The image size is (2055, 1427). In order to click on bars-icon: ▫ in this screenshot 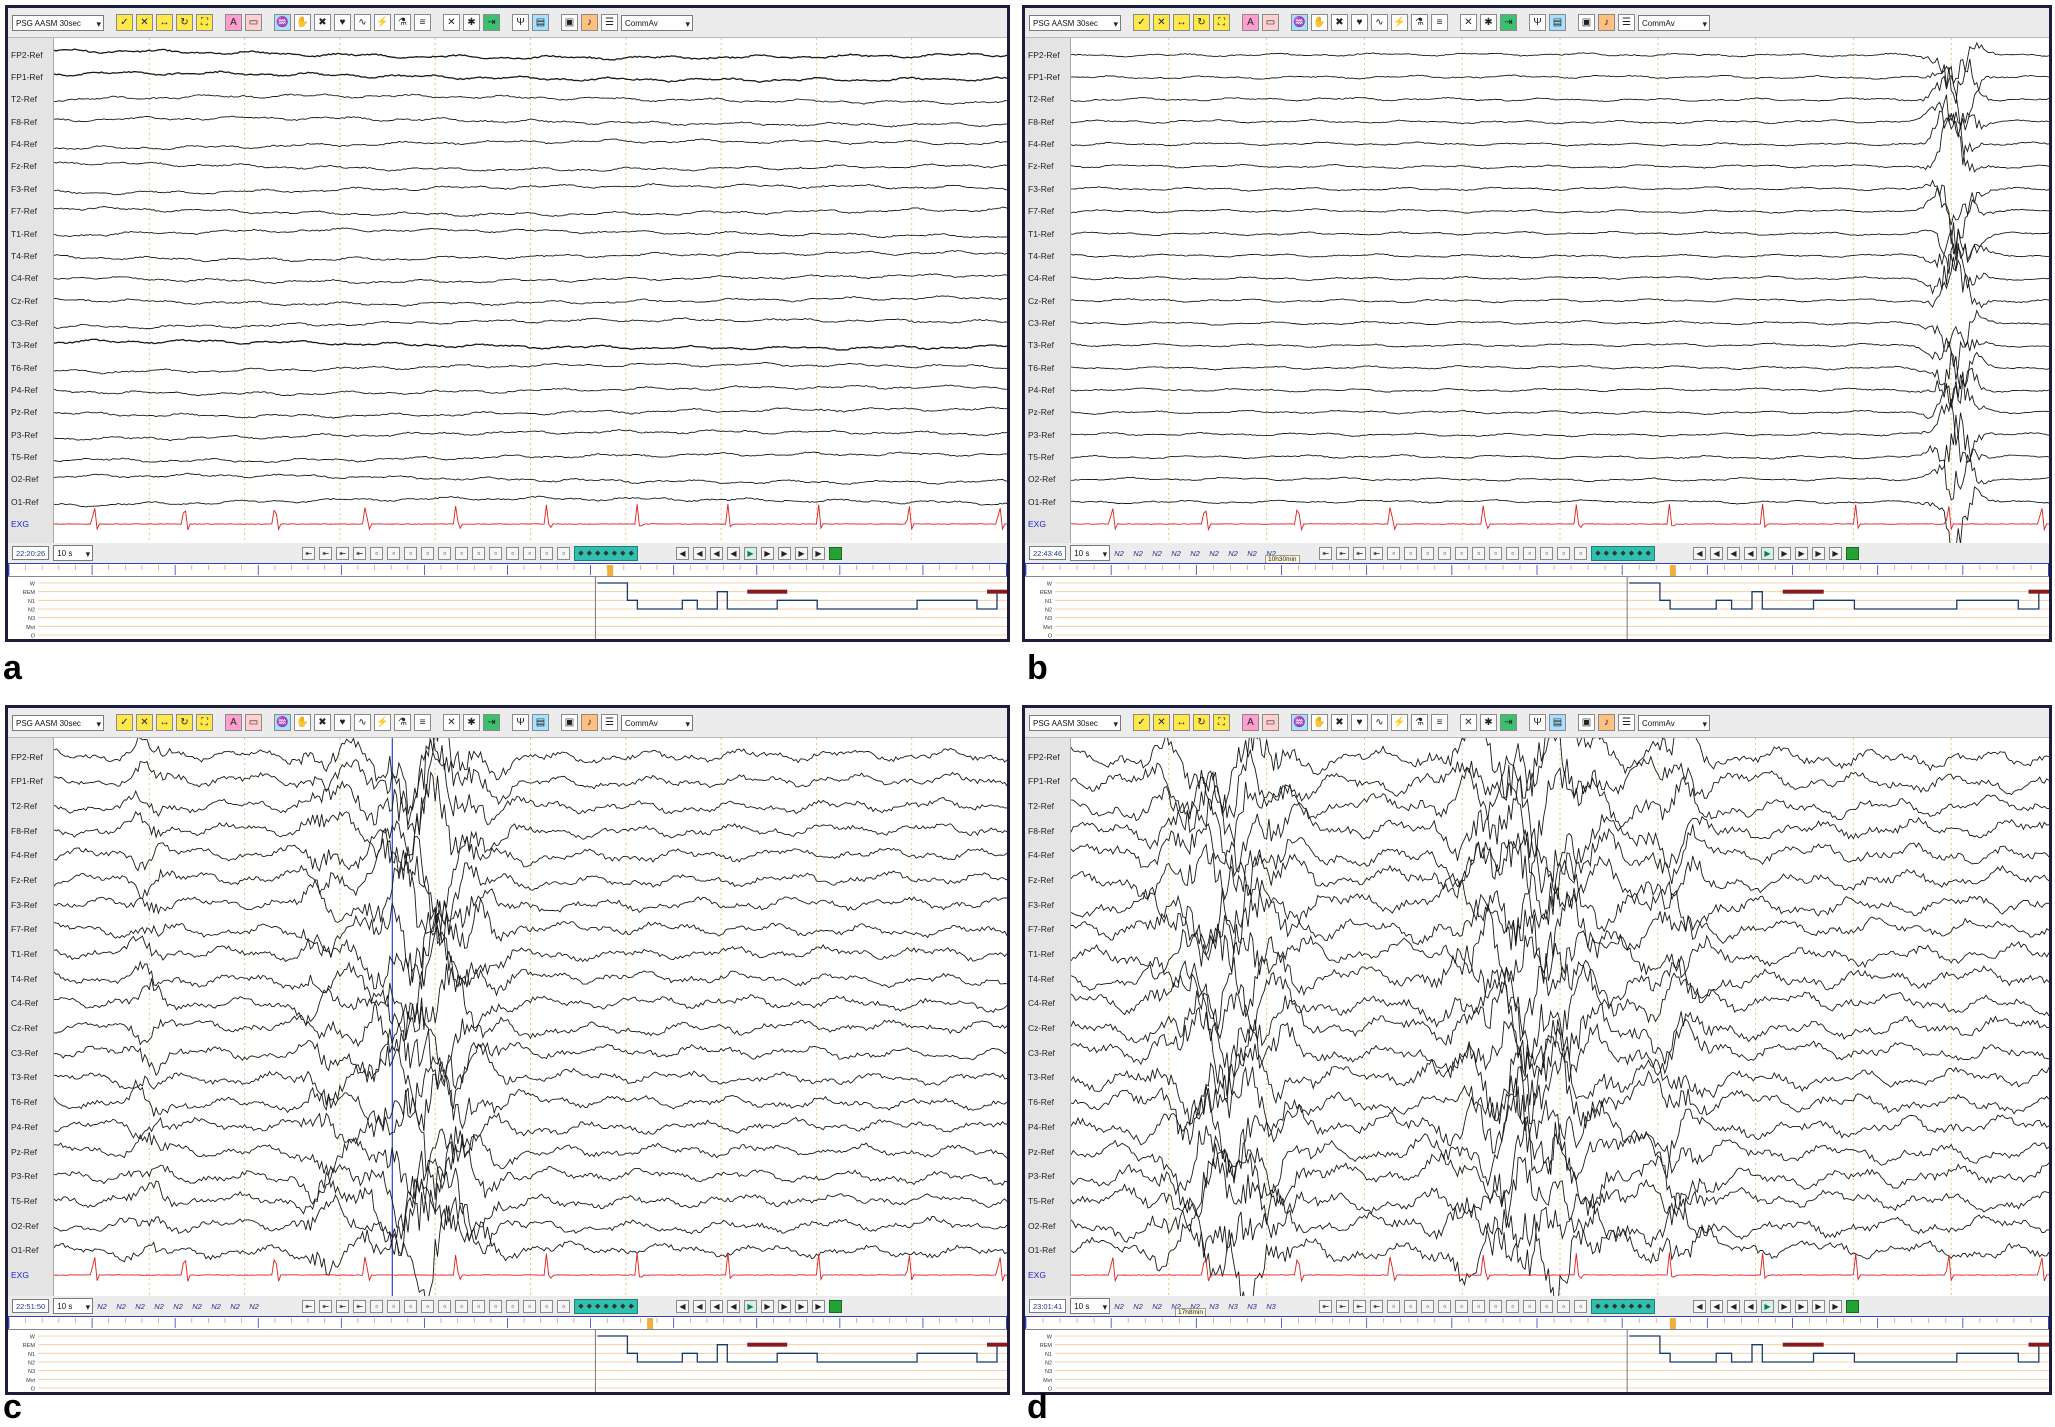, I will do `click(1564, 553)`.